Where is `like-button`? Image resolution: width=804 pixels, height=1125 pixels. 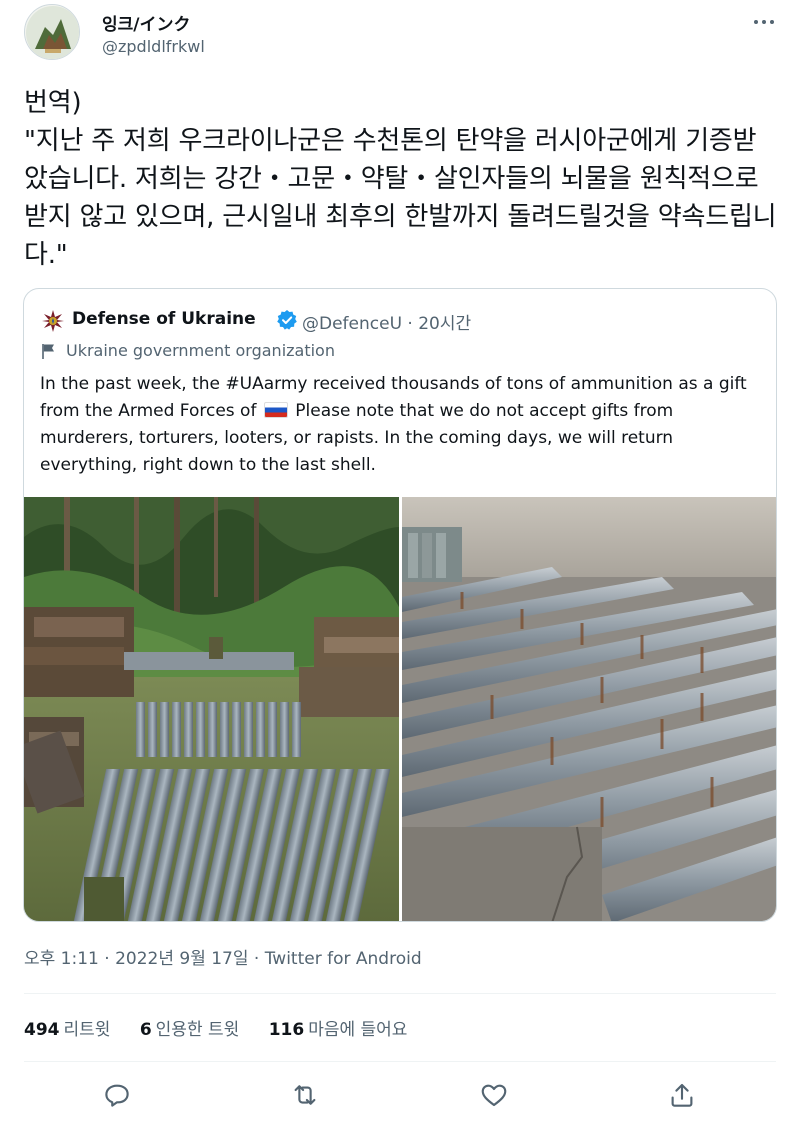
like-button is located at coordinates (494, 1095).